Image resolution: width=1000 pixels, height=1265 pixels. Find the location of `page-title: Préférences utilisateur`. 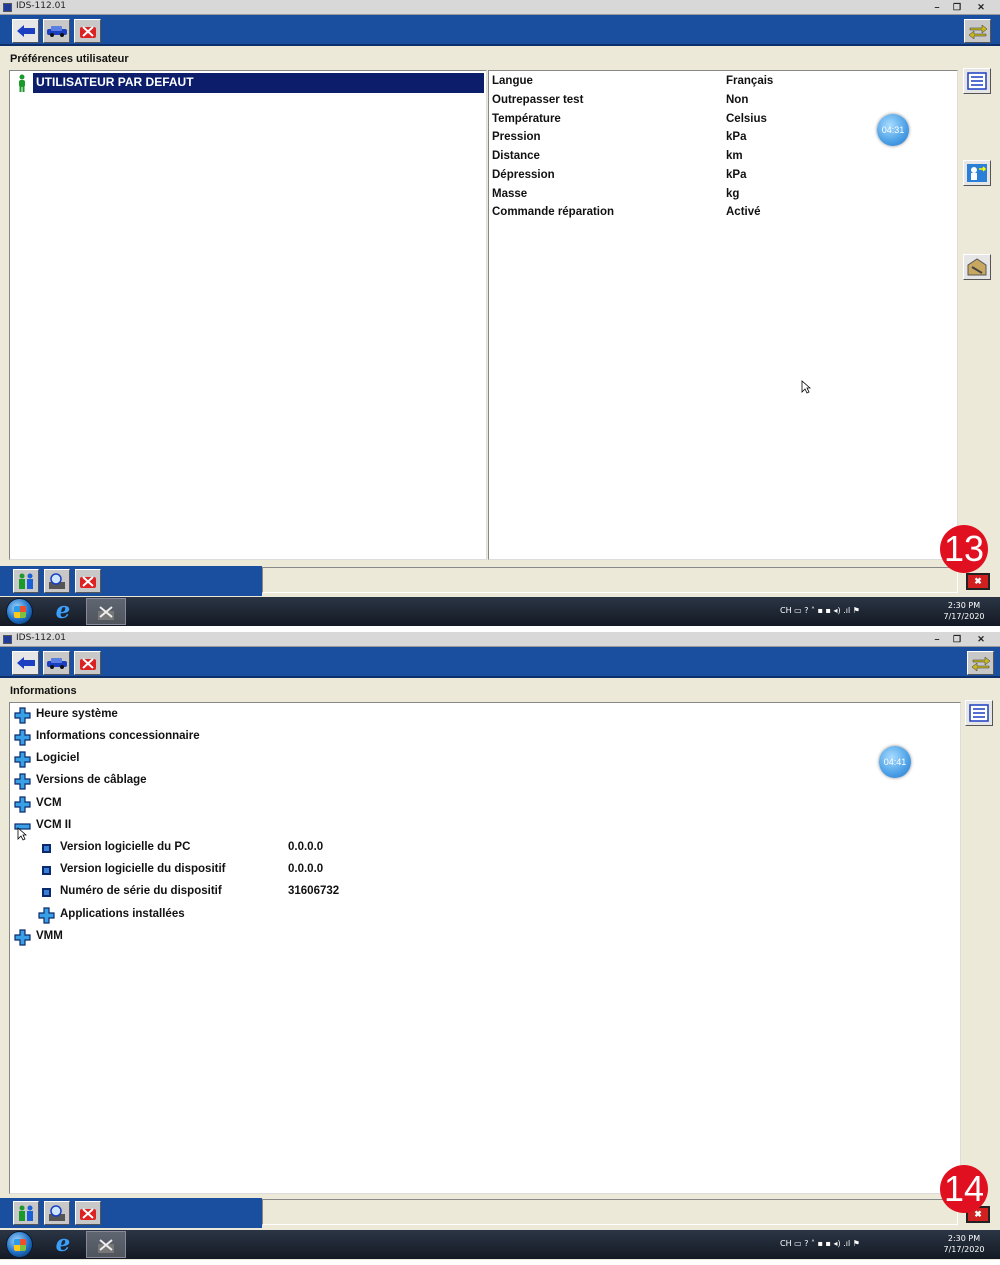

page-title: Préférences utilisateur is located at coordinates (69, 59).